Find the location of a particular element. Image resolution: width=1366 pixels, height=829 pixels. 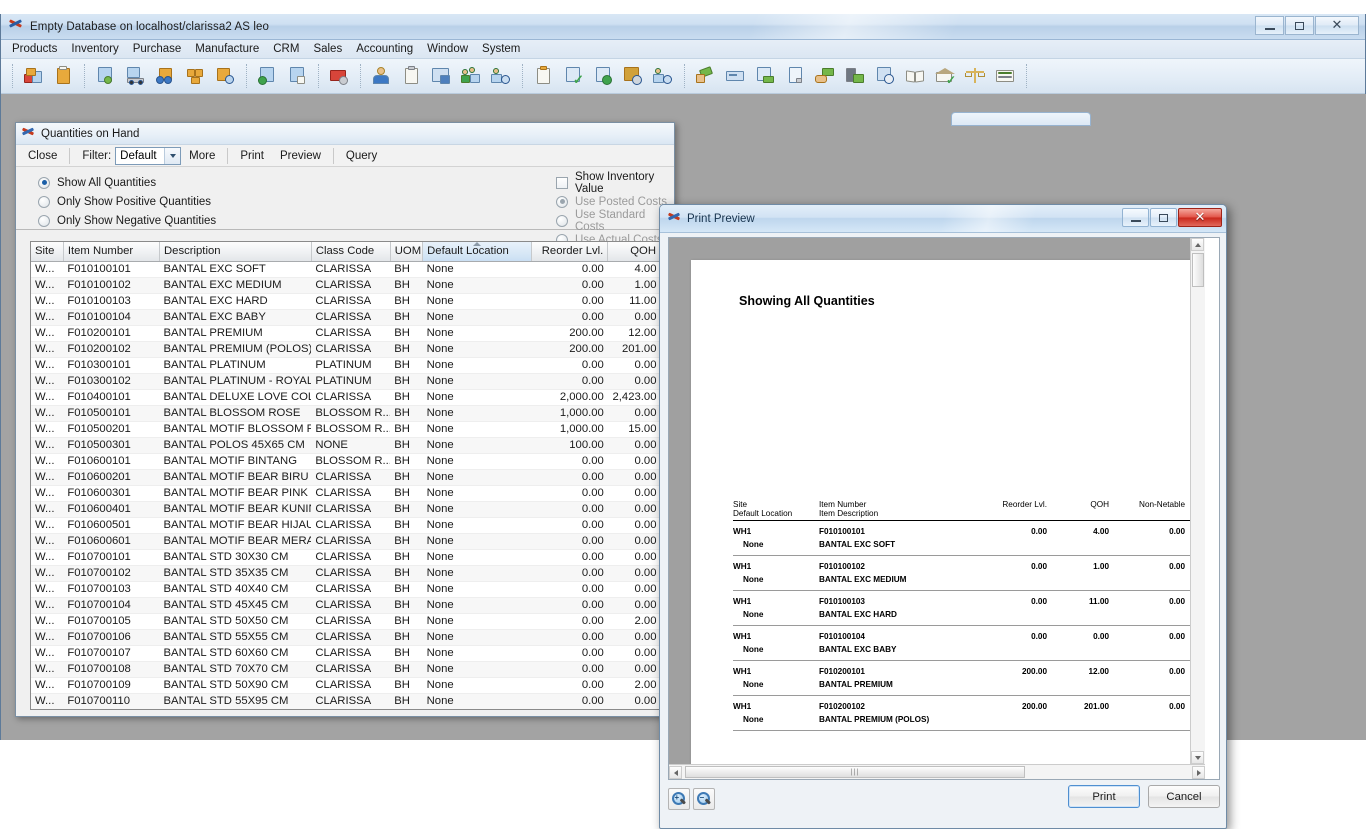

order-clipboard-icon is located at coordinates (412, 76).